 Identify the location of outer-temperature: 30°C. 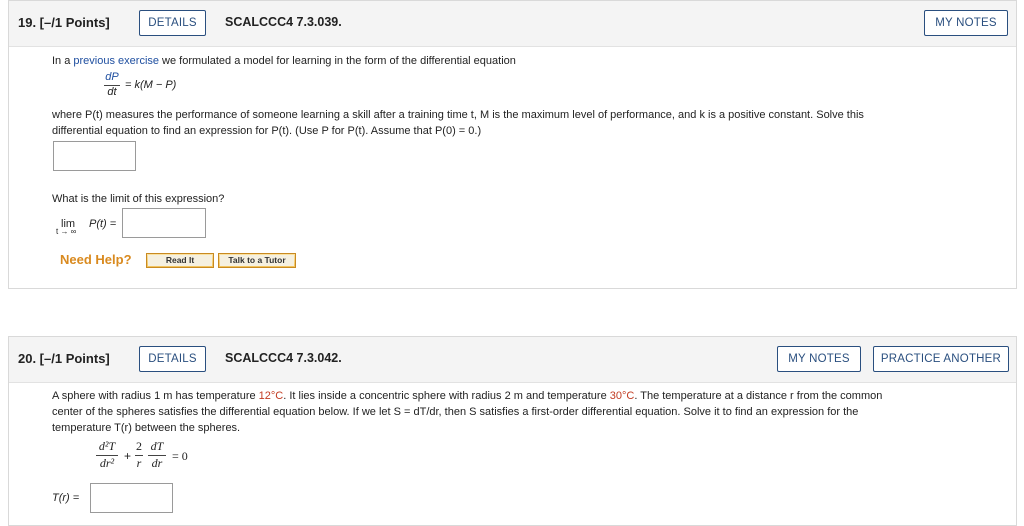
(622, 396).